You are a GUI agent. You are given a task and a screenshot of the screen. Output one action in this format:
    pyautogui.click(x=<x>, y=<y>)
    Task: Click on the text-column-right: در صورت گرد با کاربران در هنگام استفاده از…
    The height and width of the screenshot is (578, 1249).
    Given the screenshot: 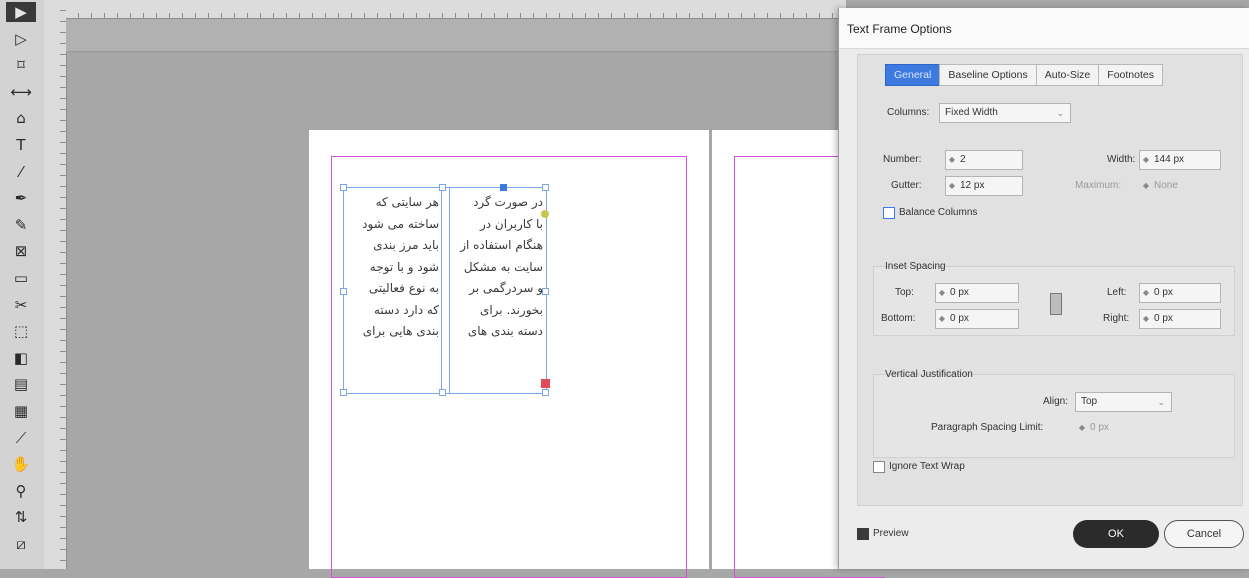 What is the action you would take?
    pyautogui.click(x=497, y=267)
    